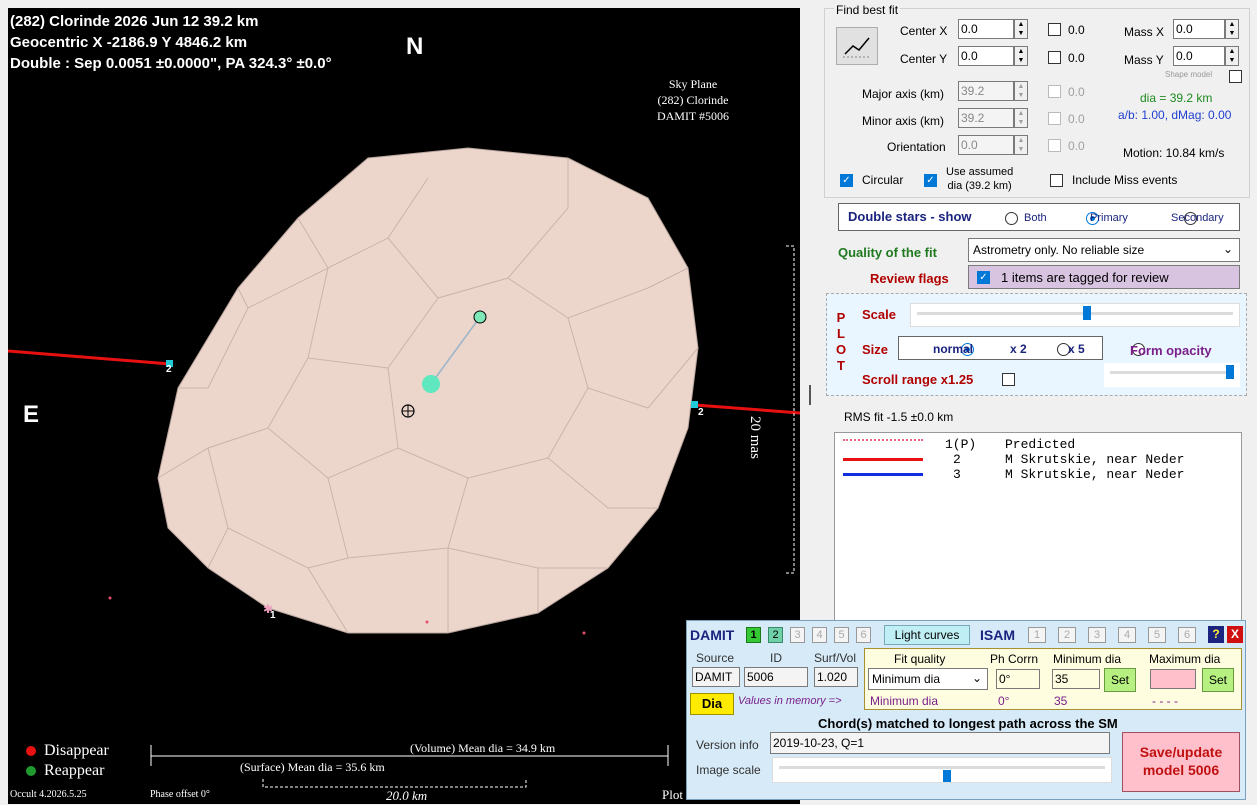 This screenshot has width=1257, height=805. What do you see at coordinates (1056, 180) in the screenshot?
I see `include-miss-checkbox` at bounding box center [1056, 180].